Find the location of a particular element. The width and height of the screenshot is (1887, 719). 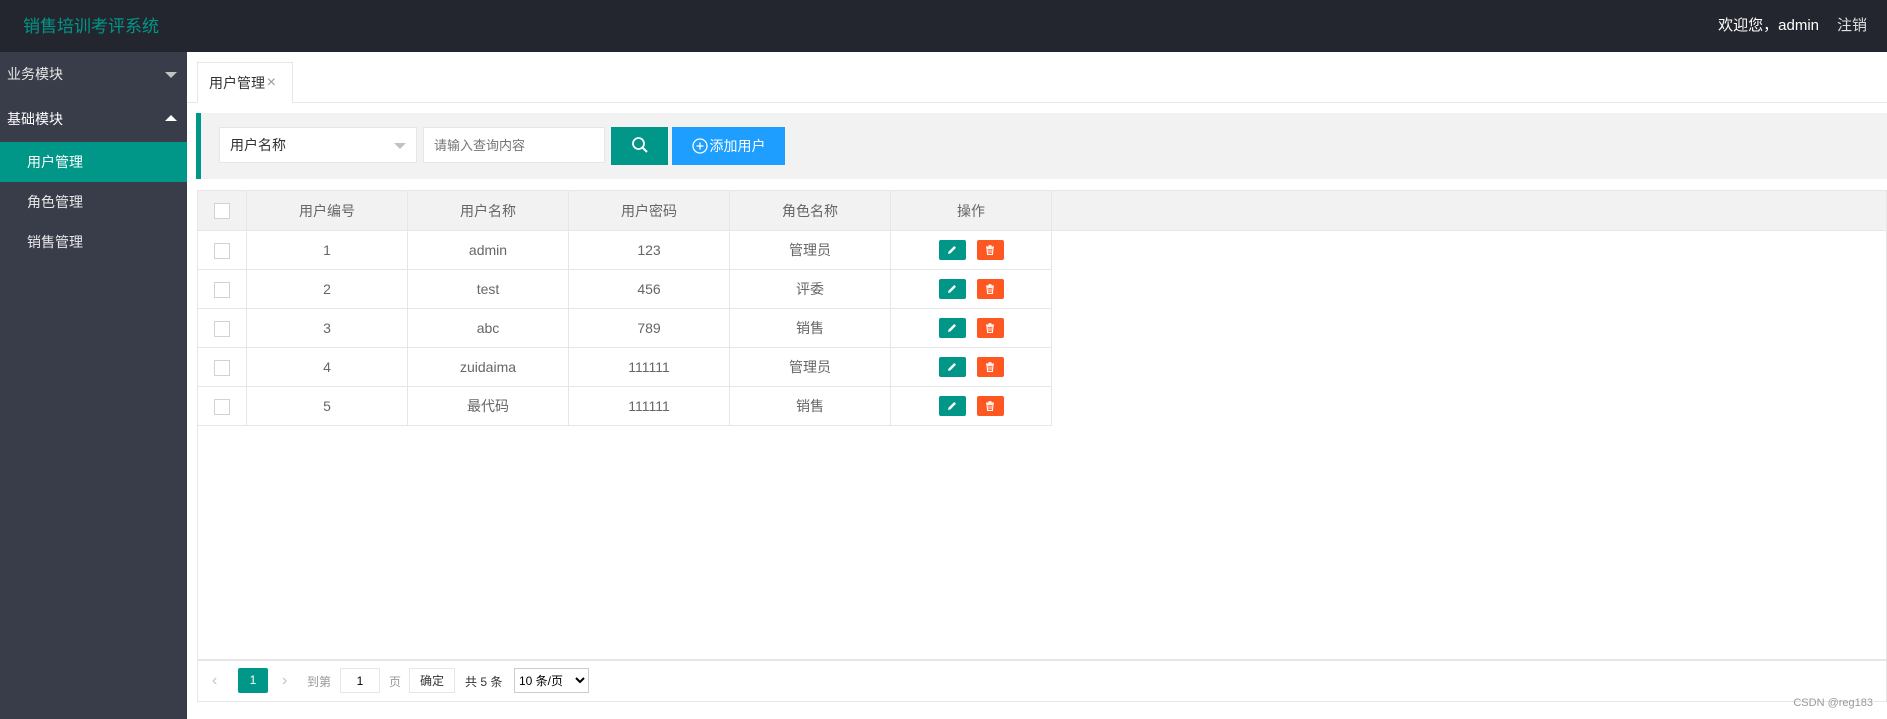

cell-role-name: 评委 is located at coordinates (810, 289).